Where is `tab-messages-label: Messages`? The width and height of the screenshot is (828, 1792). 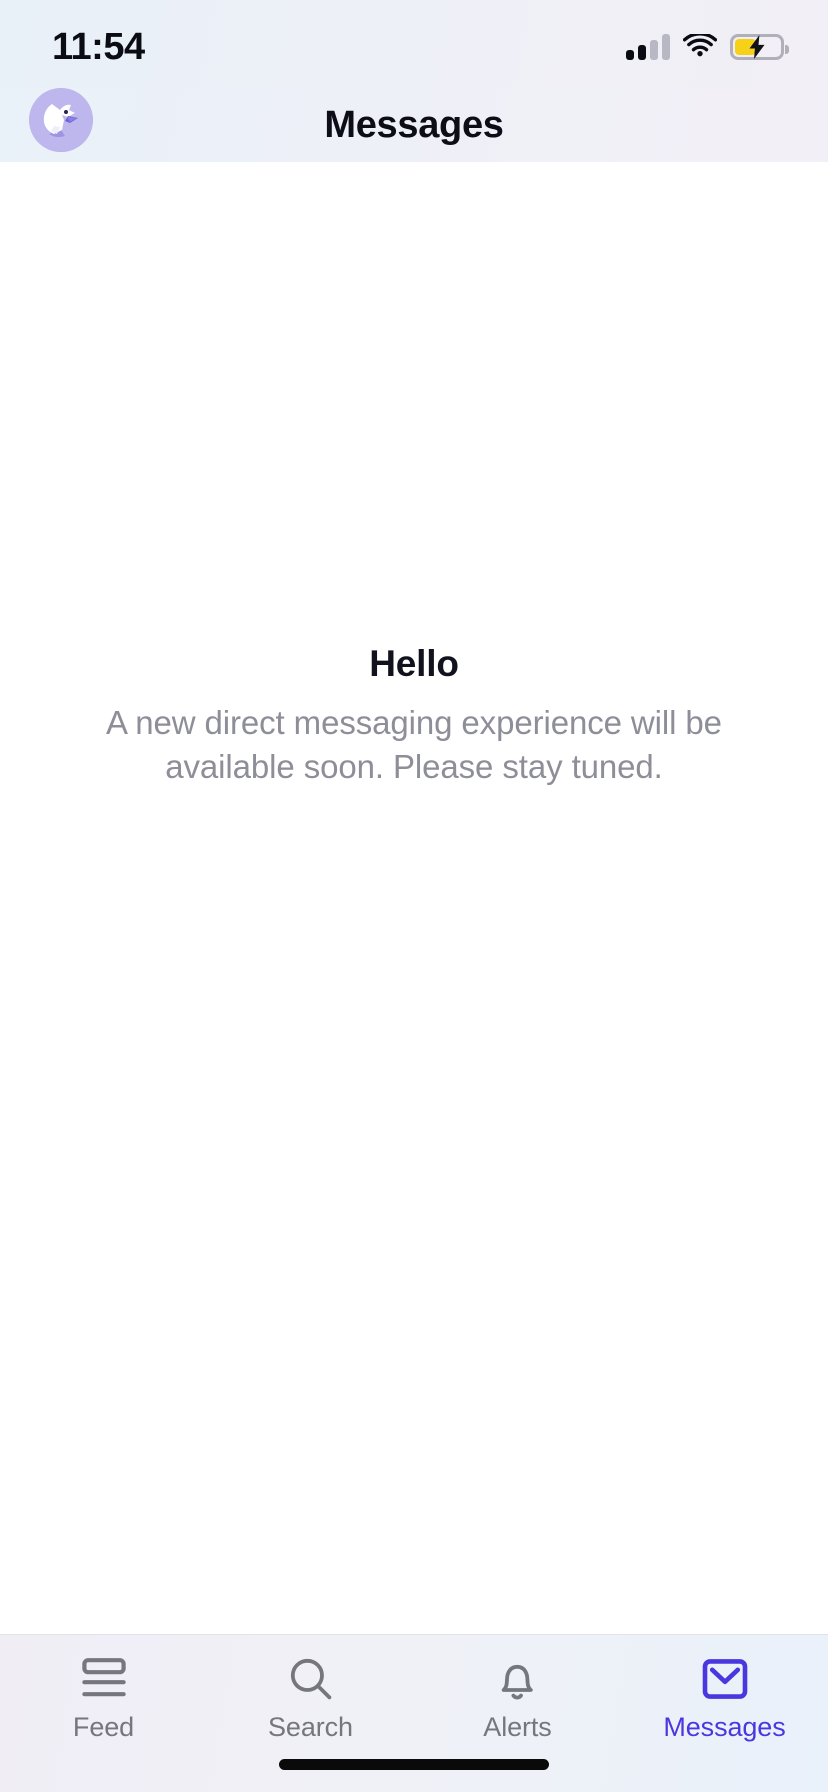
tab-messages-label: Messages is located at coordinates (724, 1727).